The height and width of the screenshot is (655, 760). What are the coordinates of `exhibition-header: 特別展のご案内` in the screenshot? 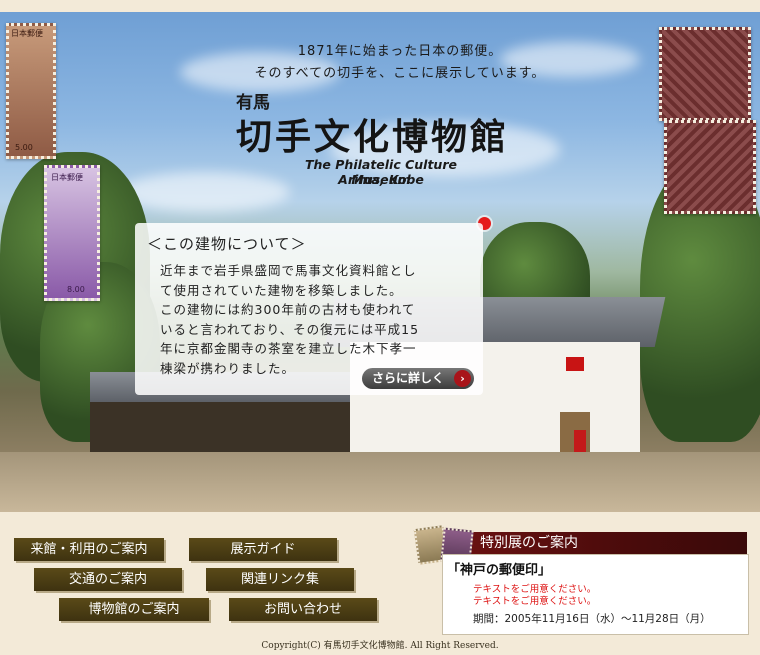 It's located at (596, 543).